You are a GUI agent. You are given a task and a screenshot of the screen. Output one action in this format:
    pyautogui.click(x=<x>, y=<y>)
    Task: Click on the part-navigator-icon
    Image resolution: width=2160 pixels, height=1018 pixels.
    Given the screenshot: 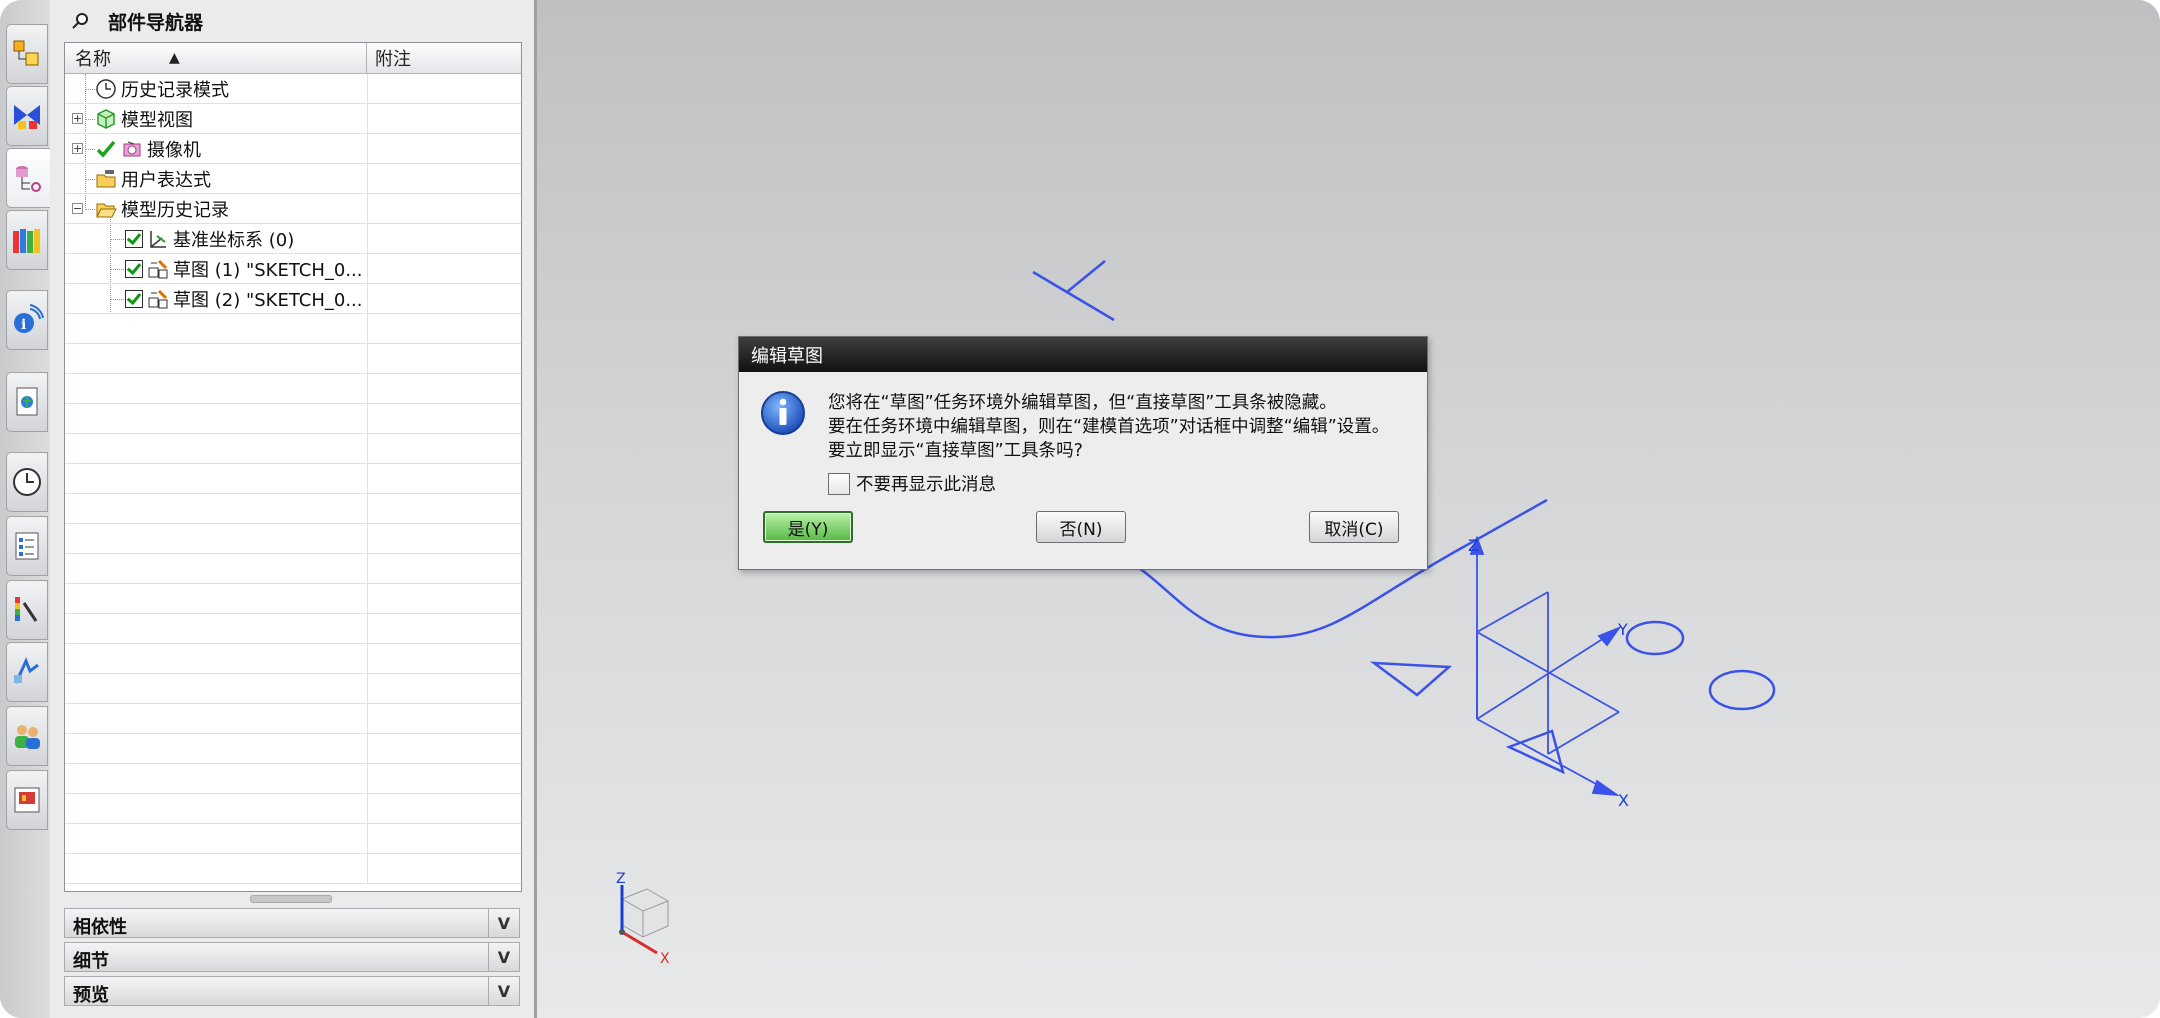 What is the action you would take?
    pyautogui.click(x=28, y=178)
    